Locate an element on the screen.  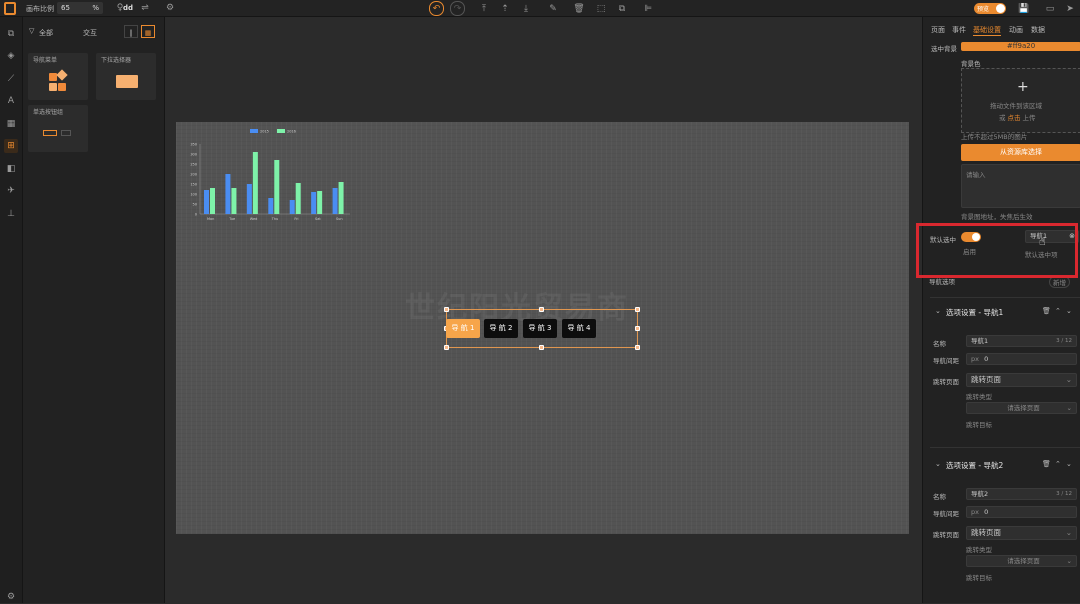
bring-front-icon: ⤒ is located at coordinates (484, 9).